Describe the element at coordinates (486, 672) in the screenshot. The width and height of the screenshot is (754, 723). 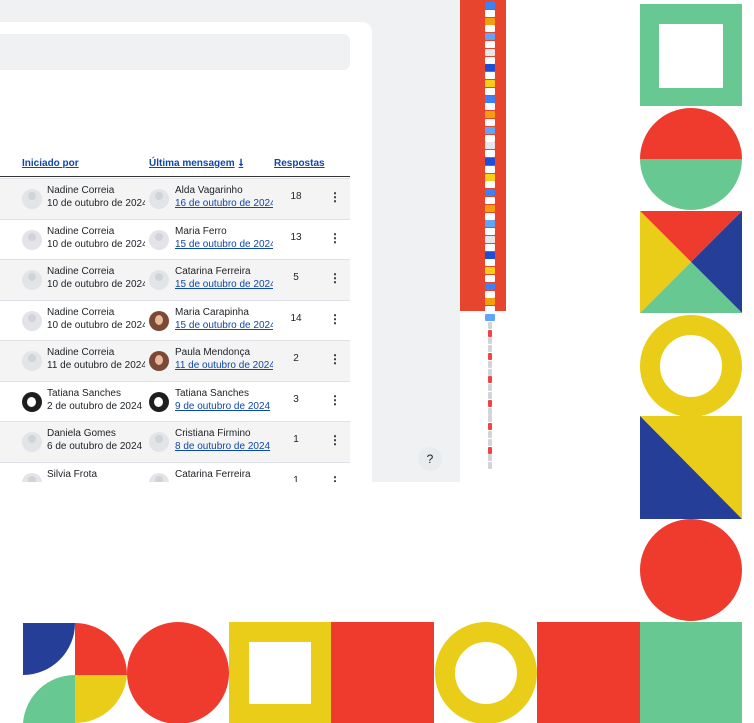
I see `yellow-ring-bottom` at that location.